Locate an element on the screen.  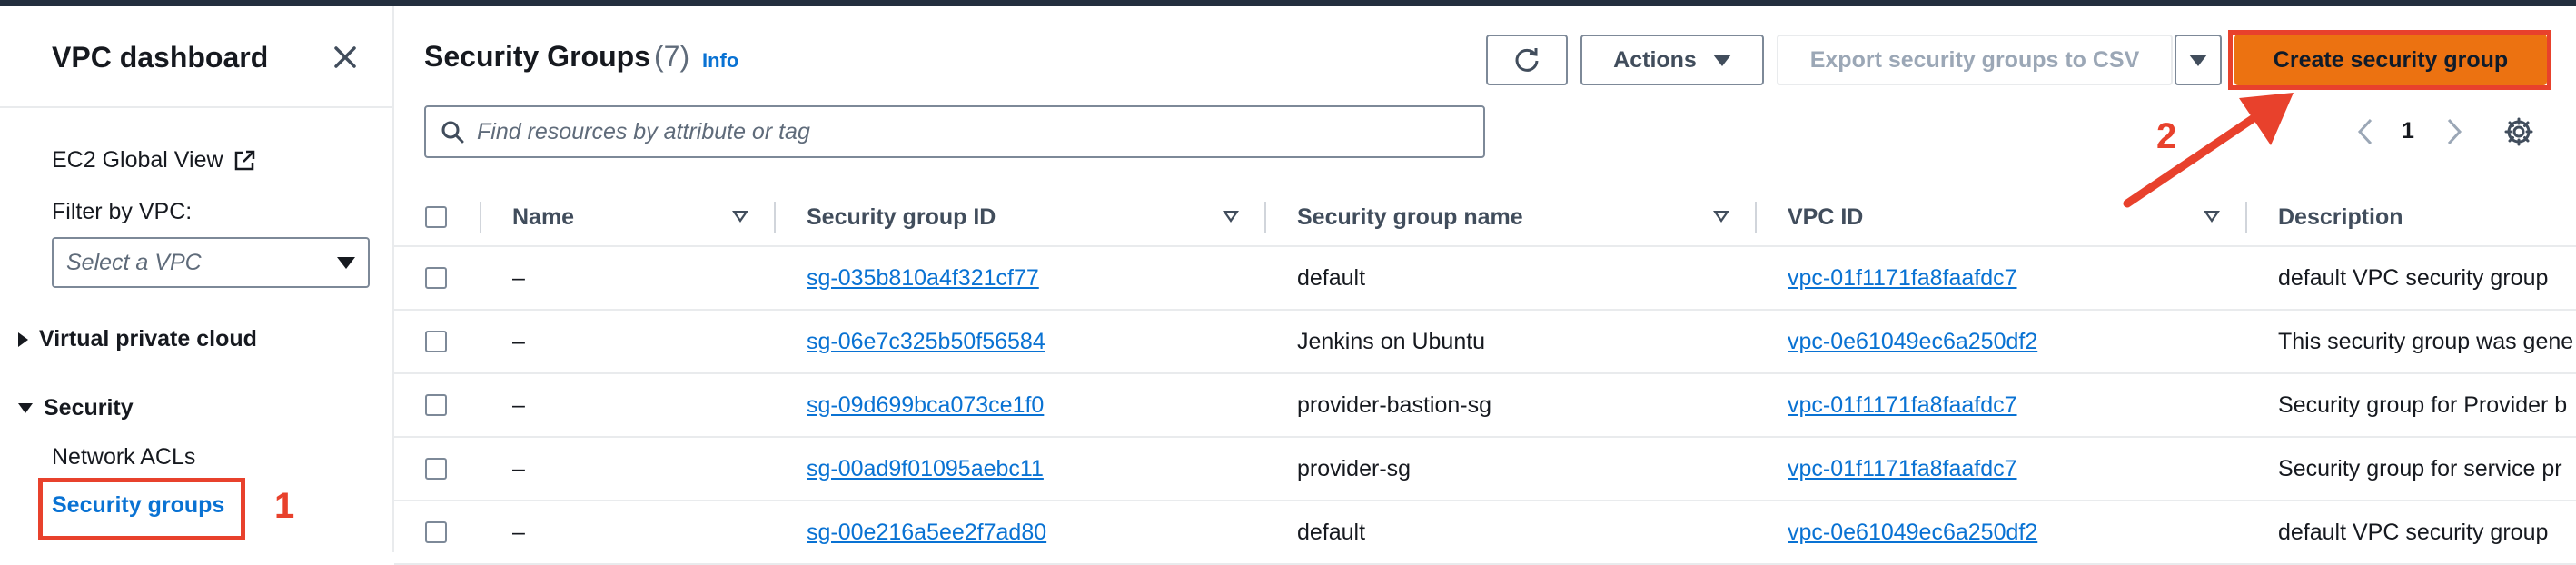
info-link: Info is located at coordinates (720, 61).